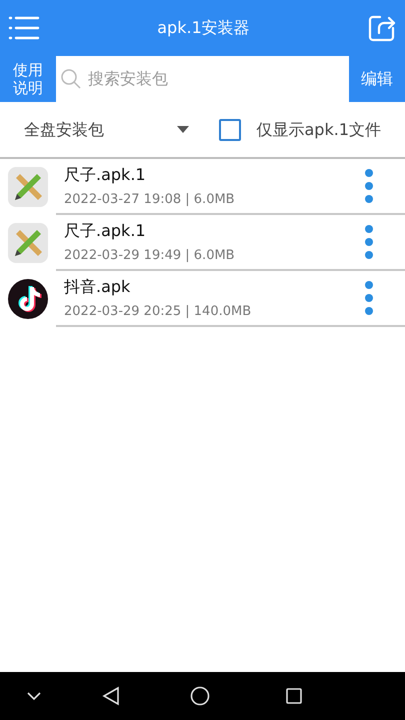  I want to click on menu-button, so click(24, 28).